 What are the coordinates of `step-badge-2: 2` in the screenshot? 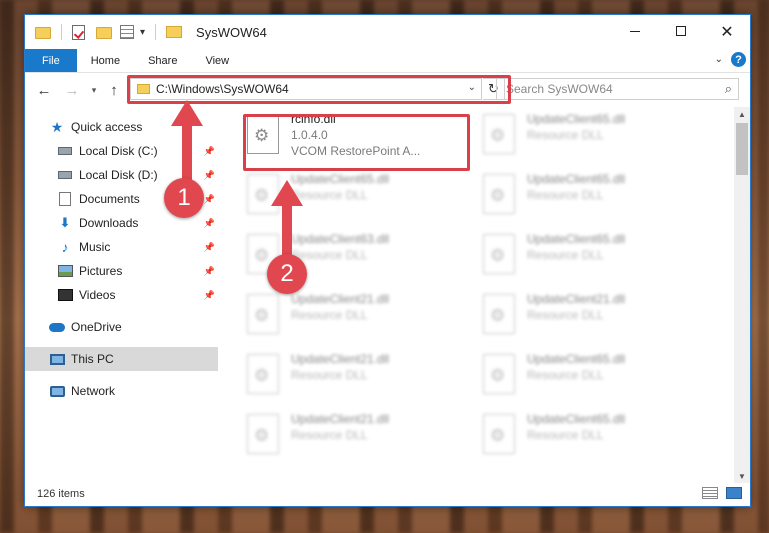 It's located at (287, 274).